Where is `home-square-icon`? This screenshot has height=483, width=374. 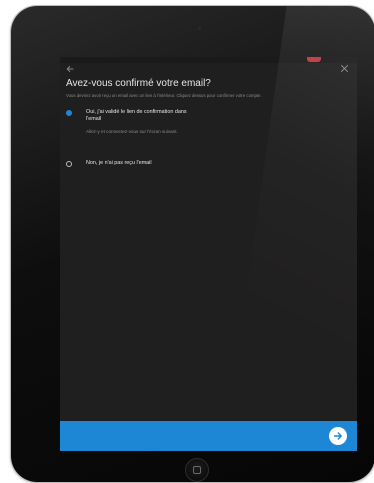
home-square-icon is located at coordinates (197, 470).